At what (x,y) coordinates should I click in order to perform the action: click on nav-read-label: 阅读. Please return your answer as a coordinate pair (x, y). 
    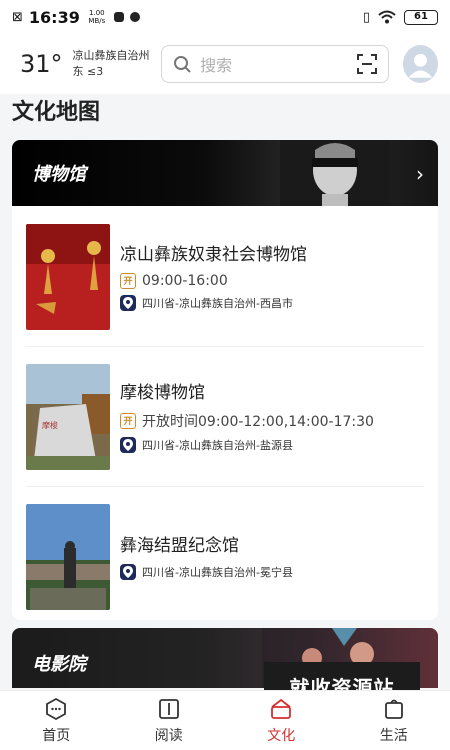
    Looking at the image, I should click on (168, 735).